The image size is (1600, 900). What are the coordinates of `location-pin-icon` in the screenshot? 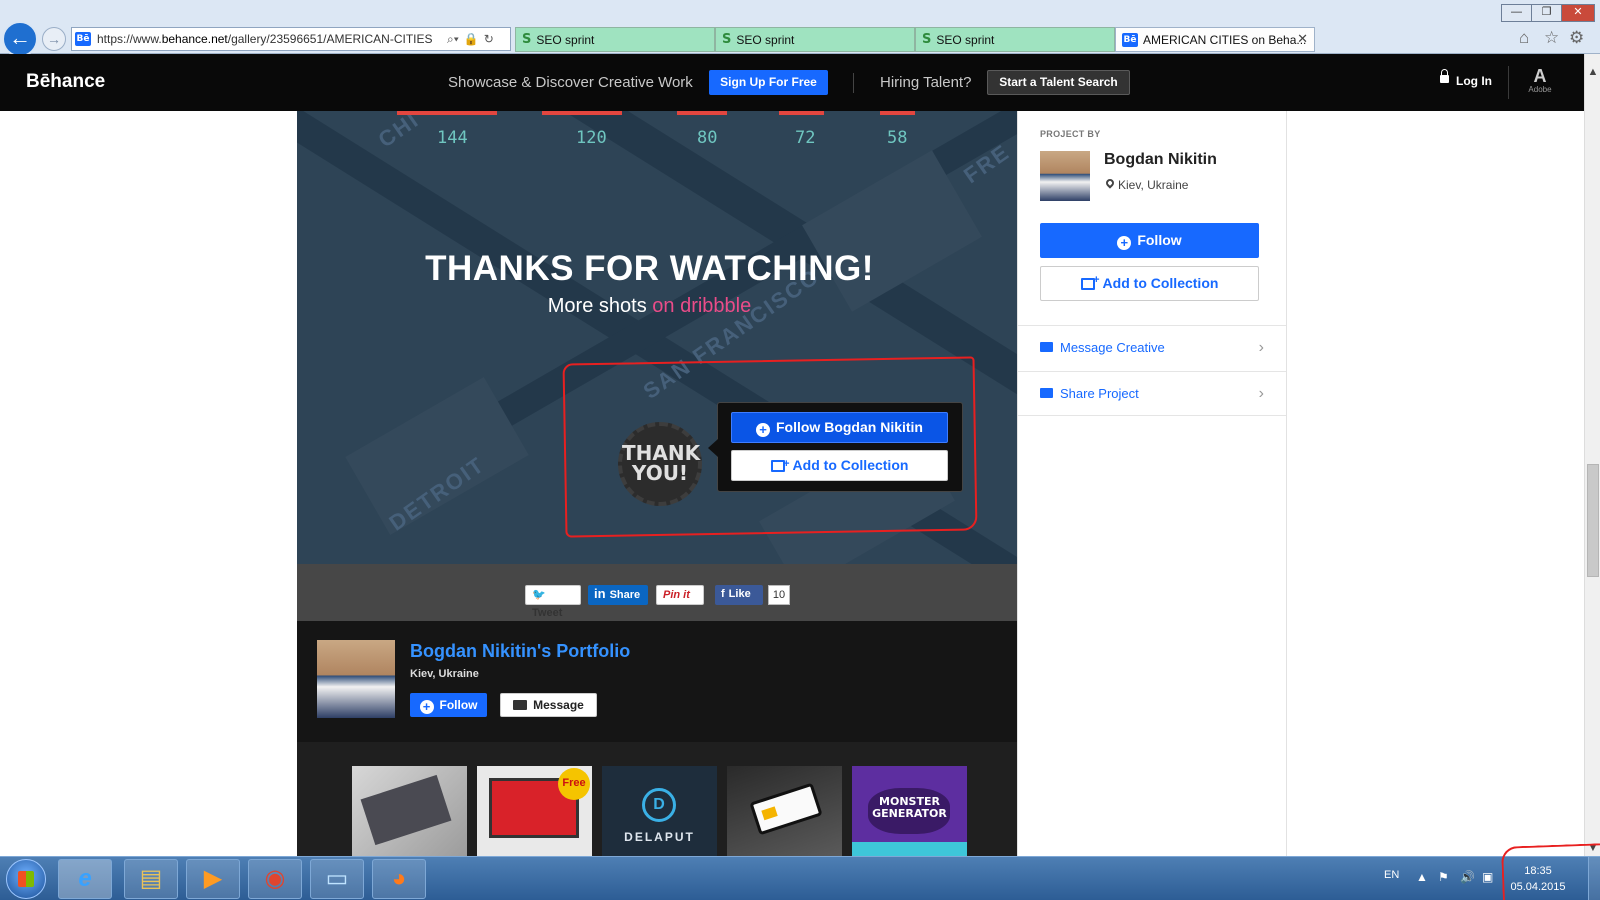 It's located at (1110, 183).